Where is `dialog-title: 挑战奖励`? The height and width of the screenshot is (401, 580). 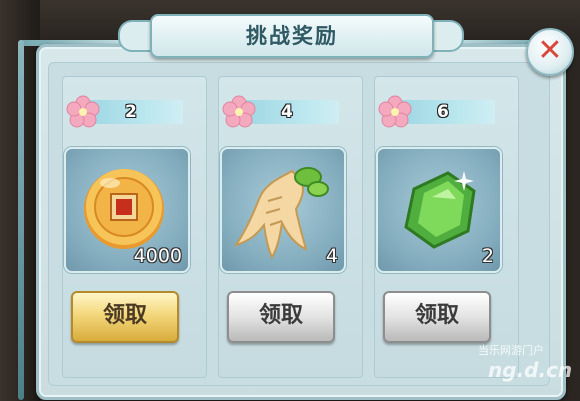
dialog-title: 挑战奖励 is located at coordinates (292, 36).